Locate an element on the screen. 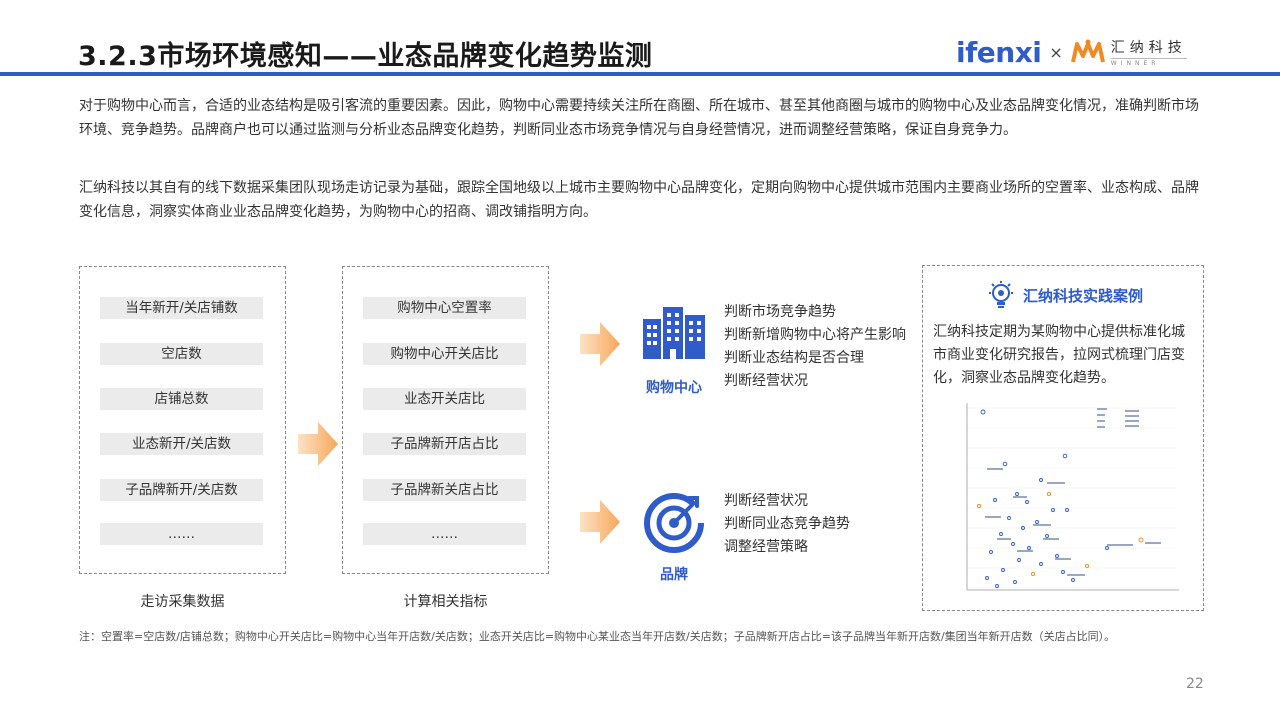 The width and height of the screenshot is (1280, 720). sample-scatter-thumbnail is located at coordinates (1072, 497).